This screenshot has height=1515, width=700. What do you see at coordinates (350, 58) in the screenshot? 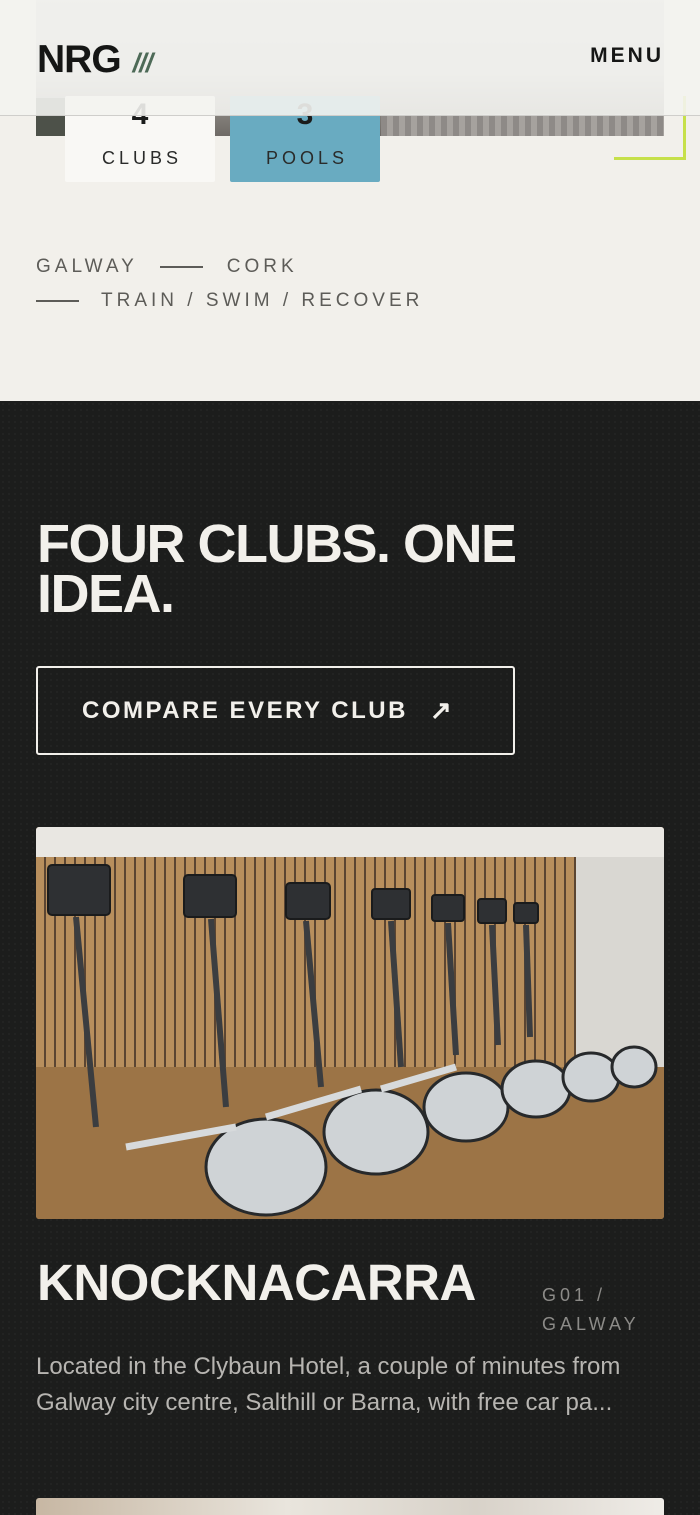
I see `site-header: NRG /// MENU` at bounding box center [350, 58].